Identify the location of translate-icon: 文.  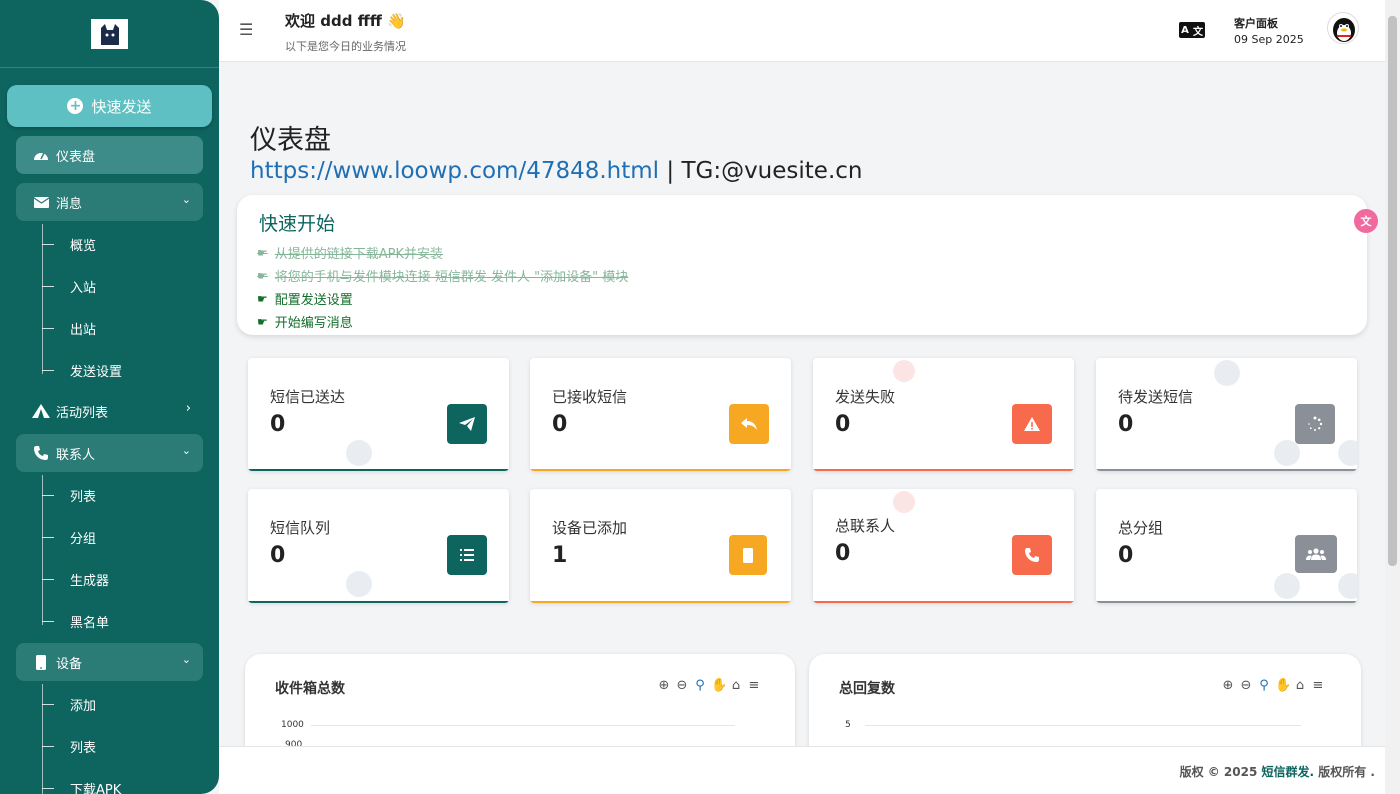
(1366, 221).